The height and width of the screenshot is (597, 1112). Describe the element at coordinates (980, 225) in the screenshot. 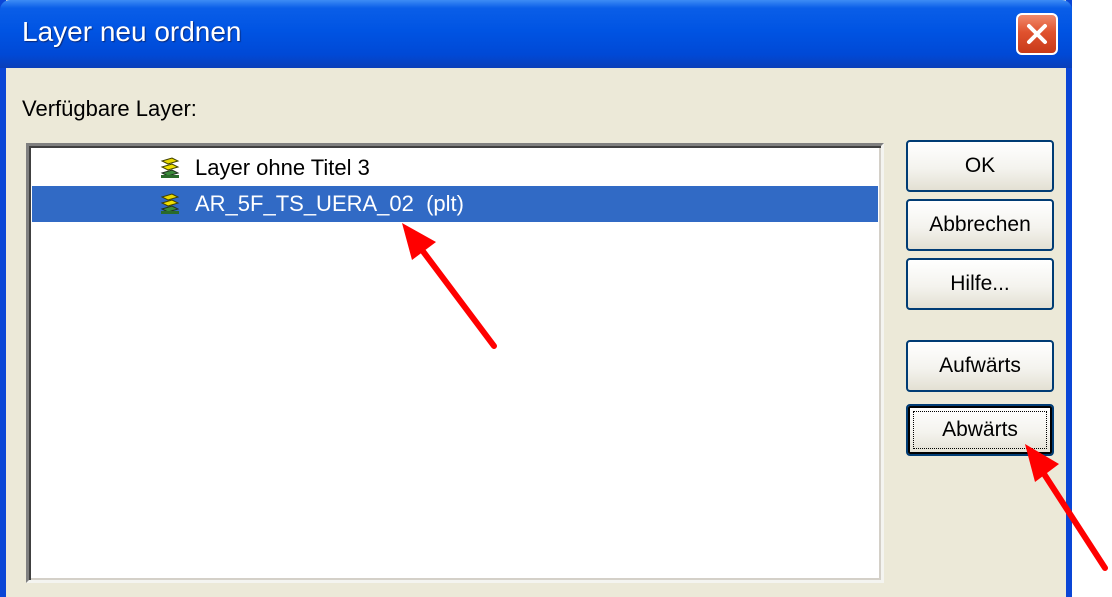

I see `cancel-button: Abbrechen` at that location.